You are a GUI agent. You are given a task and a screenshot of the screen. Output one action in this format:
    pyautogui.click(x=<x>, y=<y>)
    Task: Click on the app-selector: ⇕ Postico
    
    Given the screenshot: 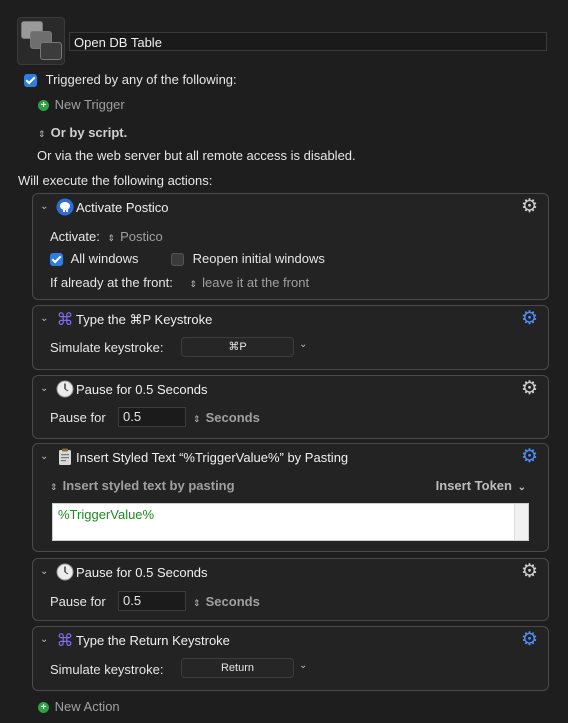 What is the action you would take?
    pyautogui.click(x=134, y=236)
    